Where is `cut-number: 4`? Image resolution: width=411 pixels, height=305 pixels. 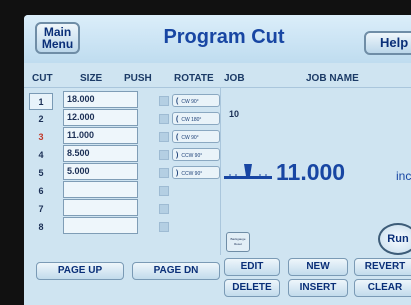 cut-number: 4 is located at coordinates (41, 155).